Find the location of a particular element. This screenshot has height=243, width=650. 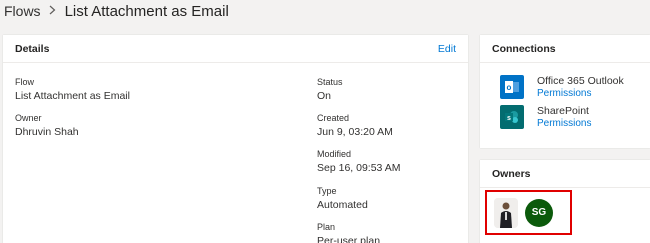

permissions-link-outlook: Permissions is located at coordinates (580, 94).